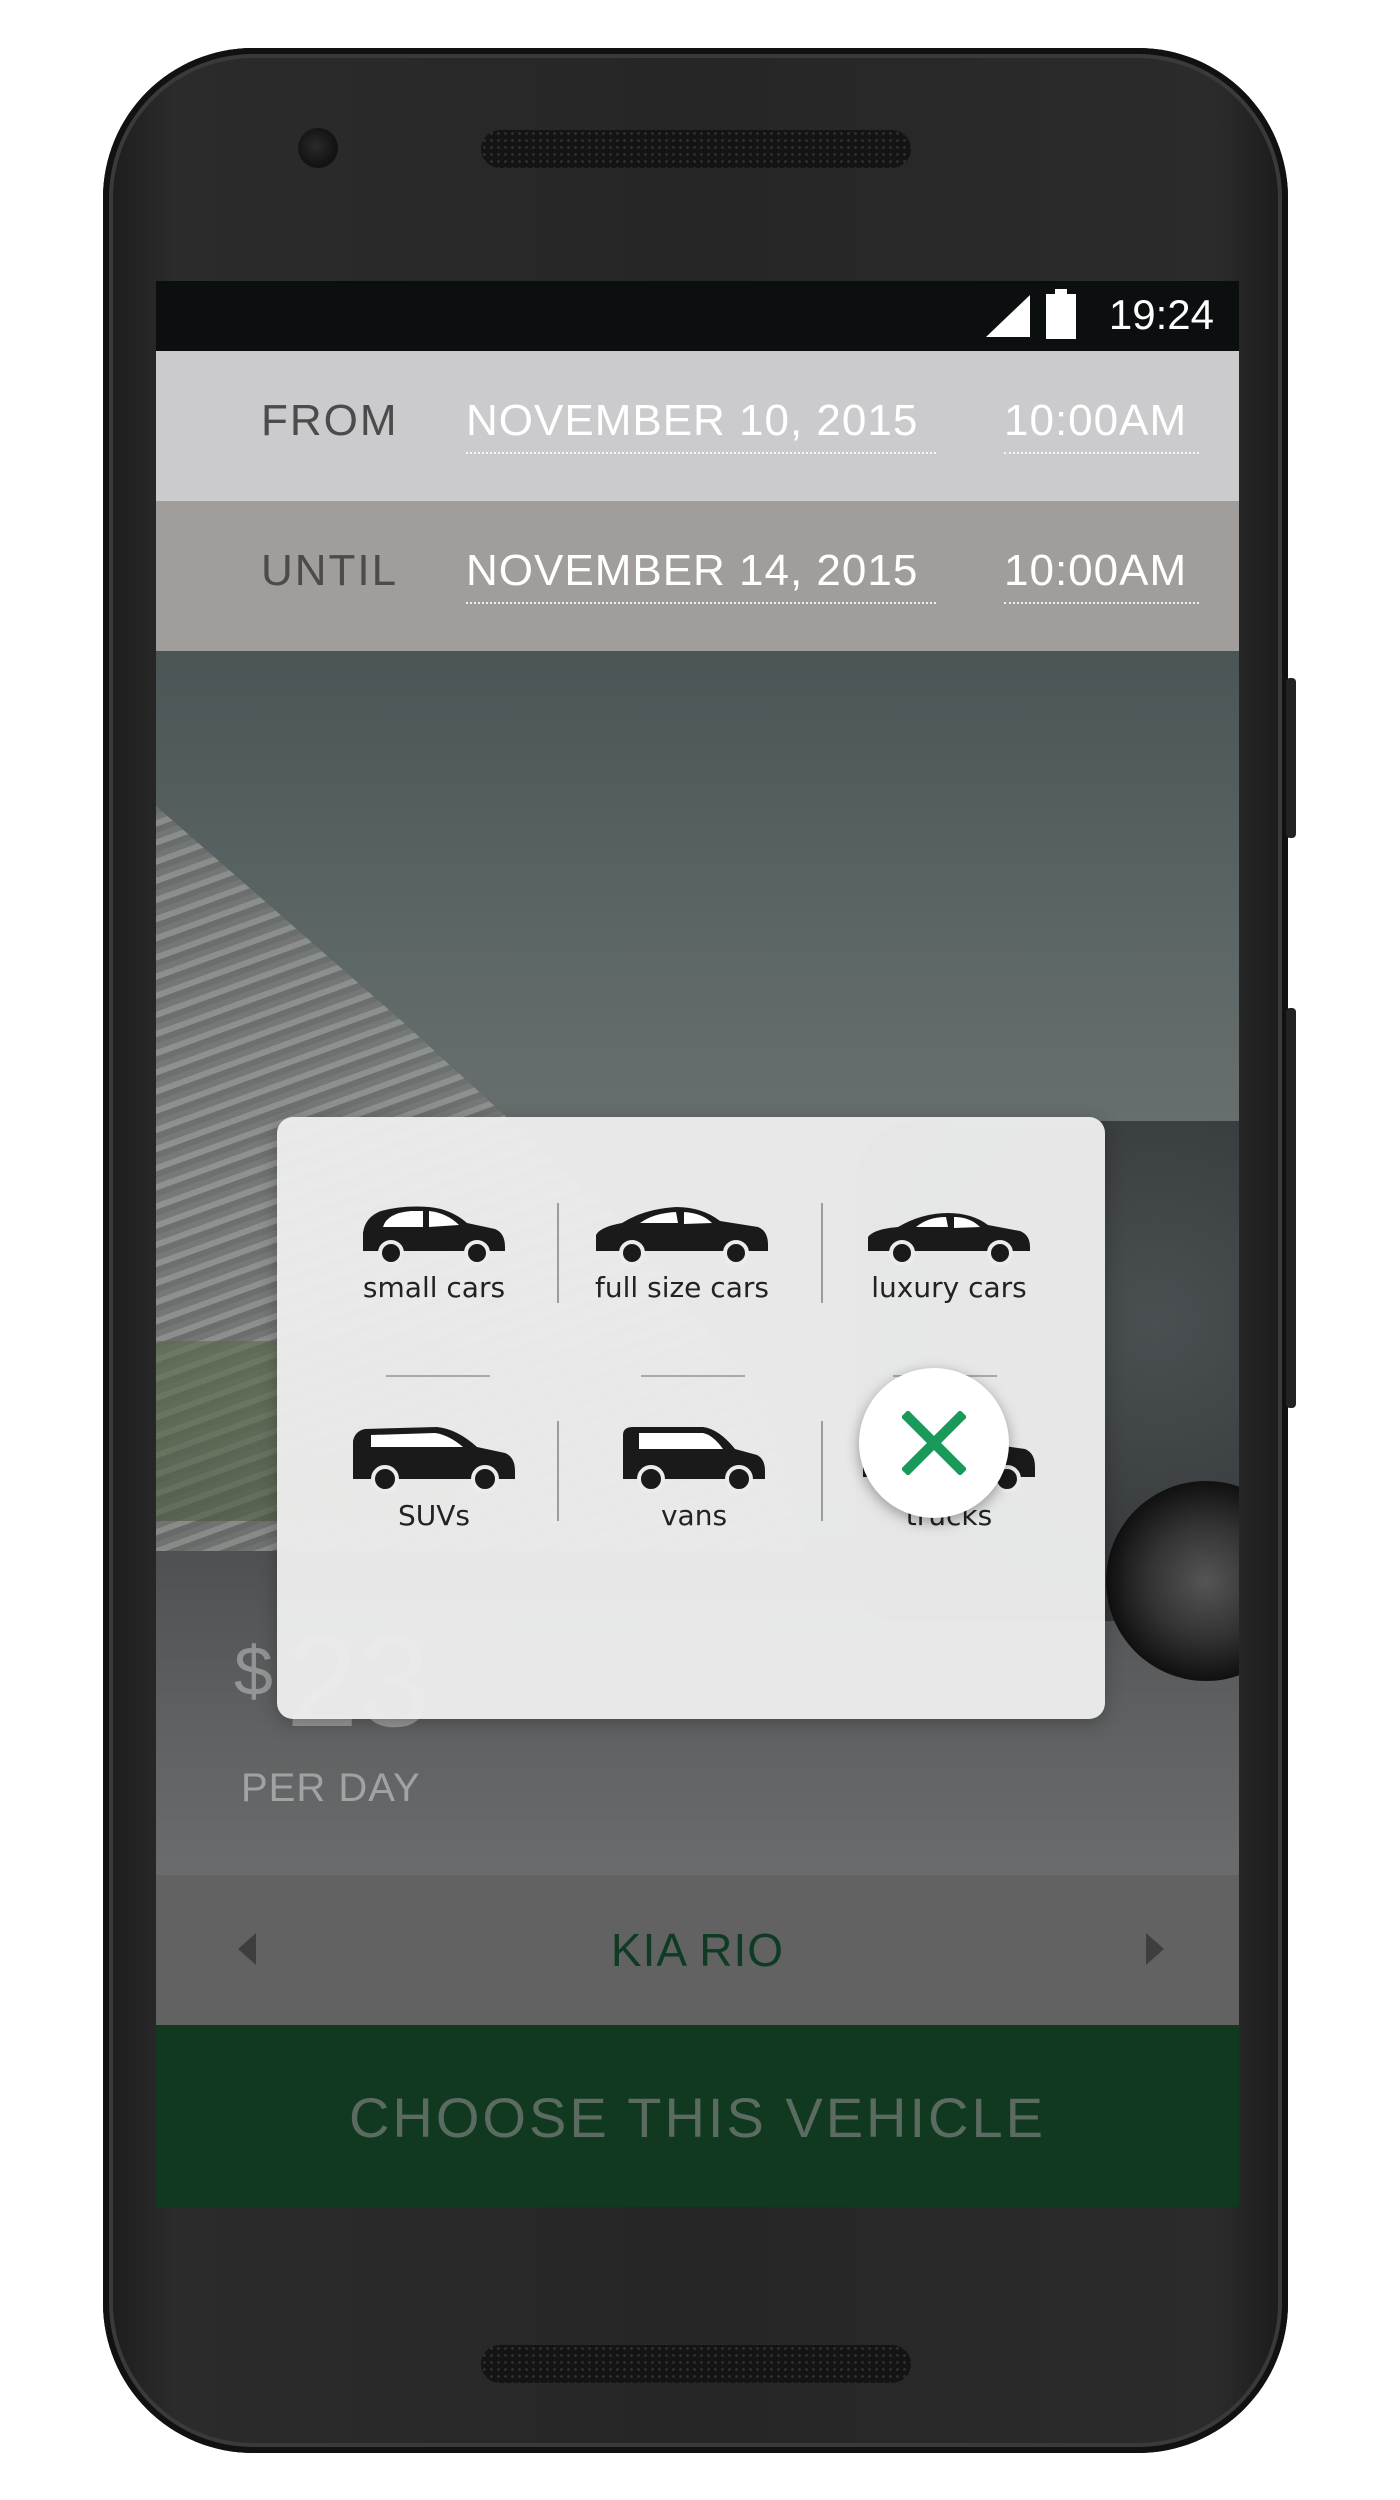  Describe the element at coordinates (1101, 575) in the screenshot. I see `until-time-field: 10:00AM` at that location.